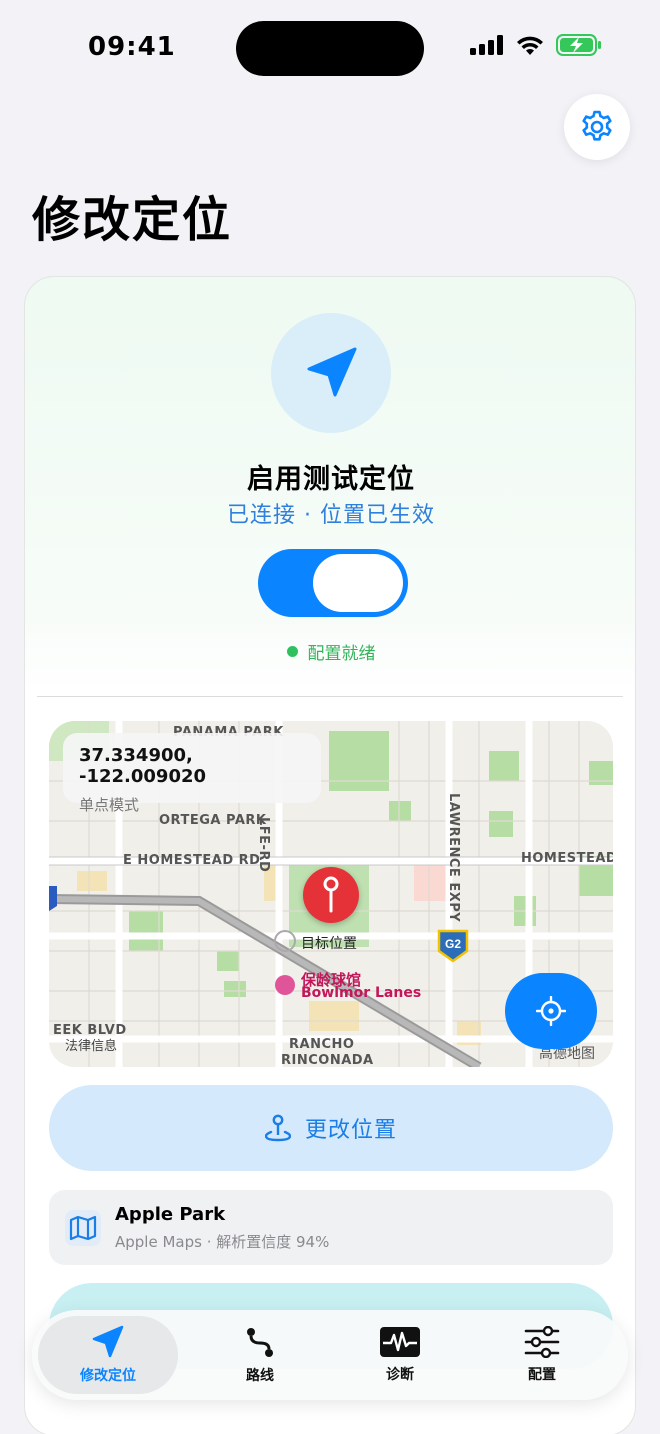 Image resolution: width=660 pixels, height=1434 pixels. What do you see at coordinates (260, 1342) in the screenshot?
I see `route-icon` at bounding box center [260, 1342].